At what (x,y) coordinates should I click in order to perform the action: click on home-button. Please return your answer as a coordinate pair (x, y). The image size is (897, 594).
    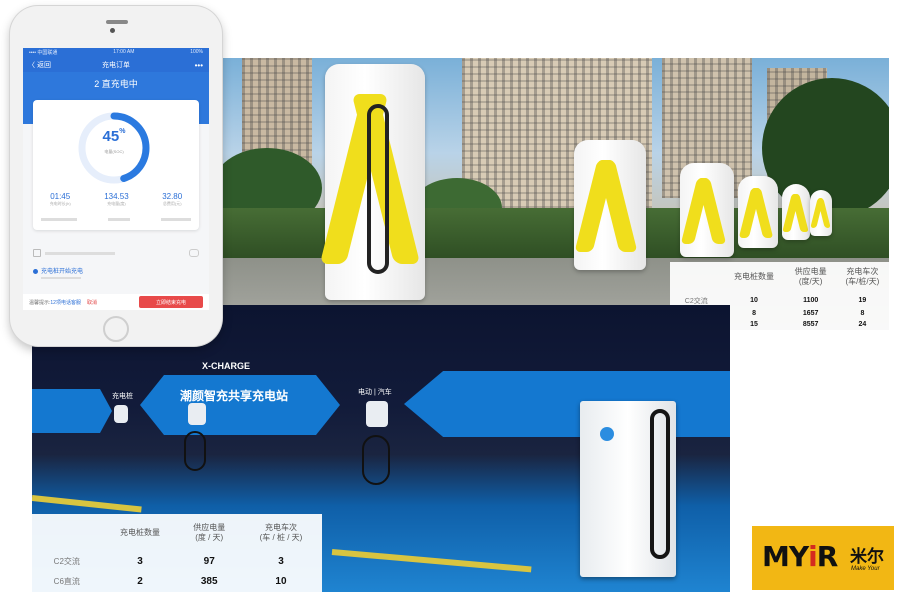
    Looking at the image, I should click on (116, 329).